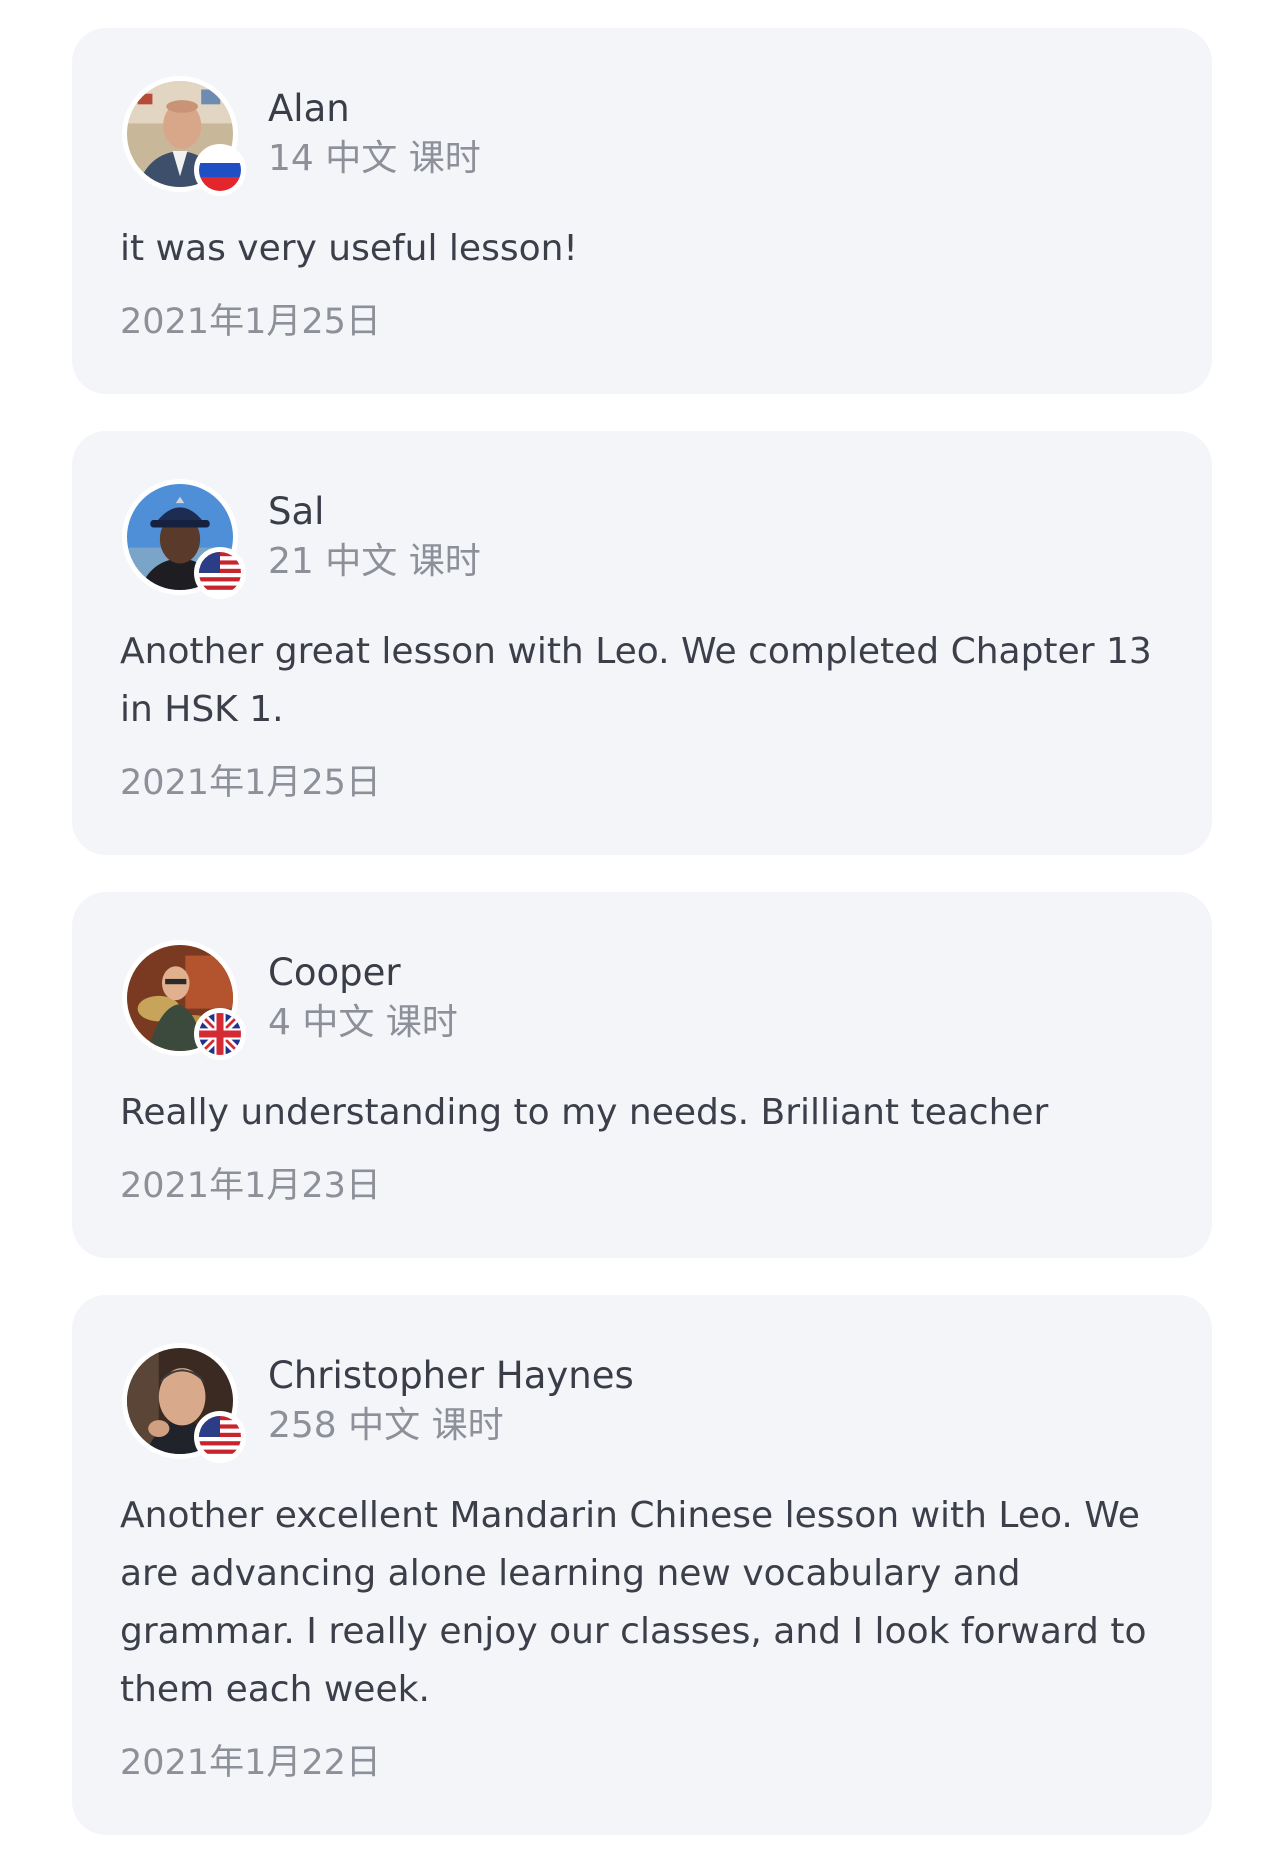  I want to click on lesson-count: 4 中文 课时, so click(363, 1022).